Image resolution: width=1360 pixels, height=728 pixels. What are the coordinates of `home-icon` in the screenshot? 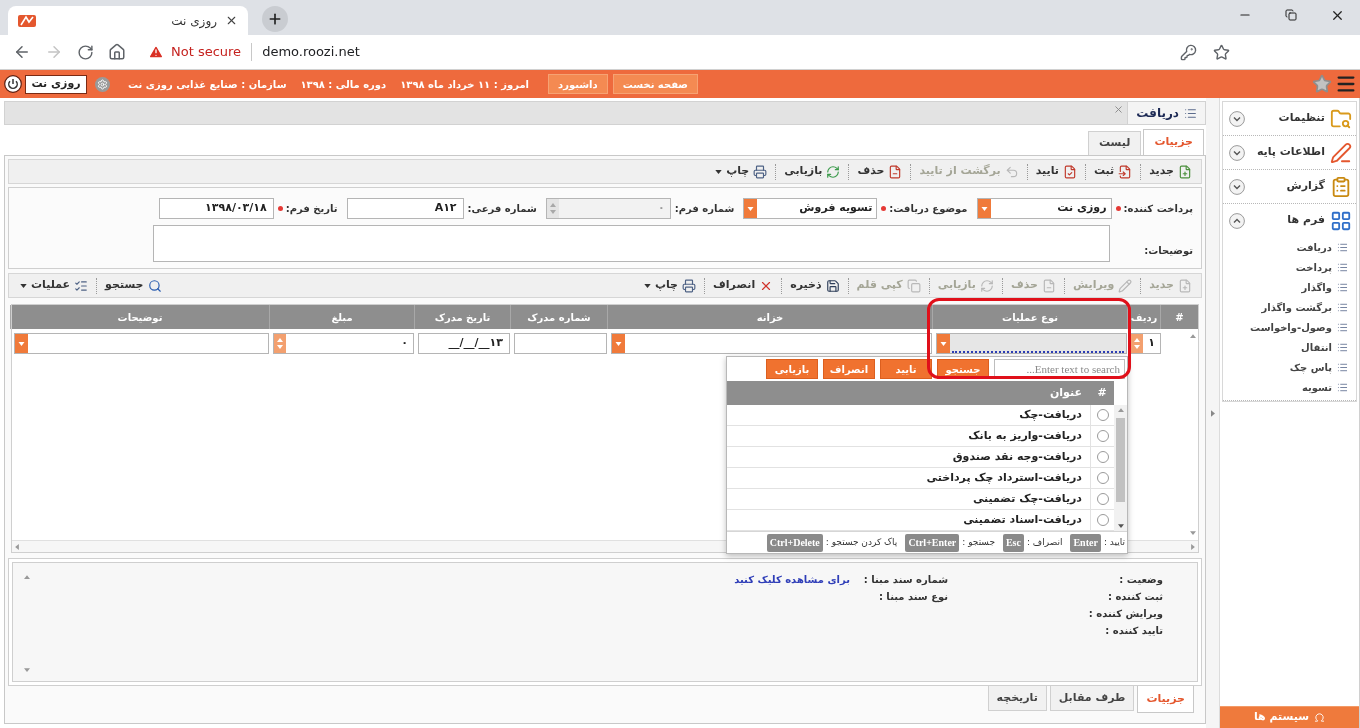 It's located at (117, 52).